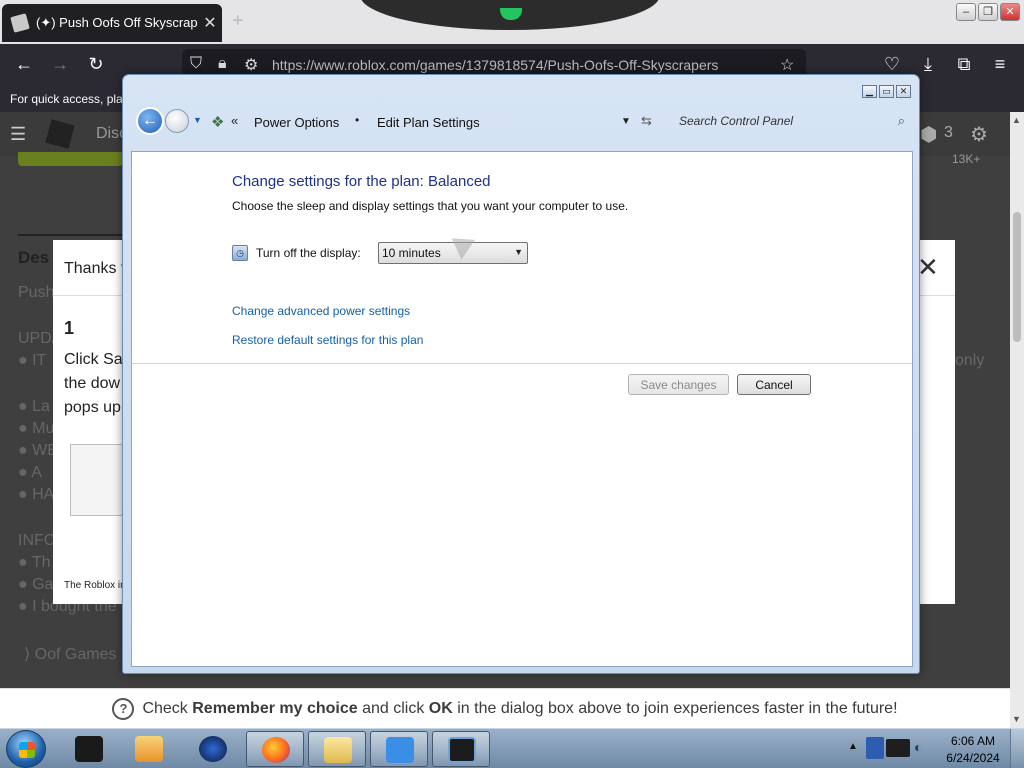 Image resolution: width=1024 pixels, height=768 pixels. I want to click on forward-arrow-icon: →, so click(60, 64).